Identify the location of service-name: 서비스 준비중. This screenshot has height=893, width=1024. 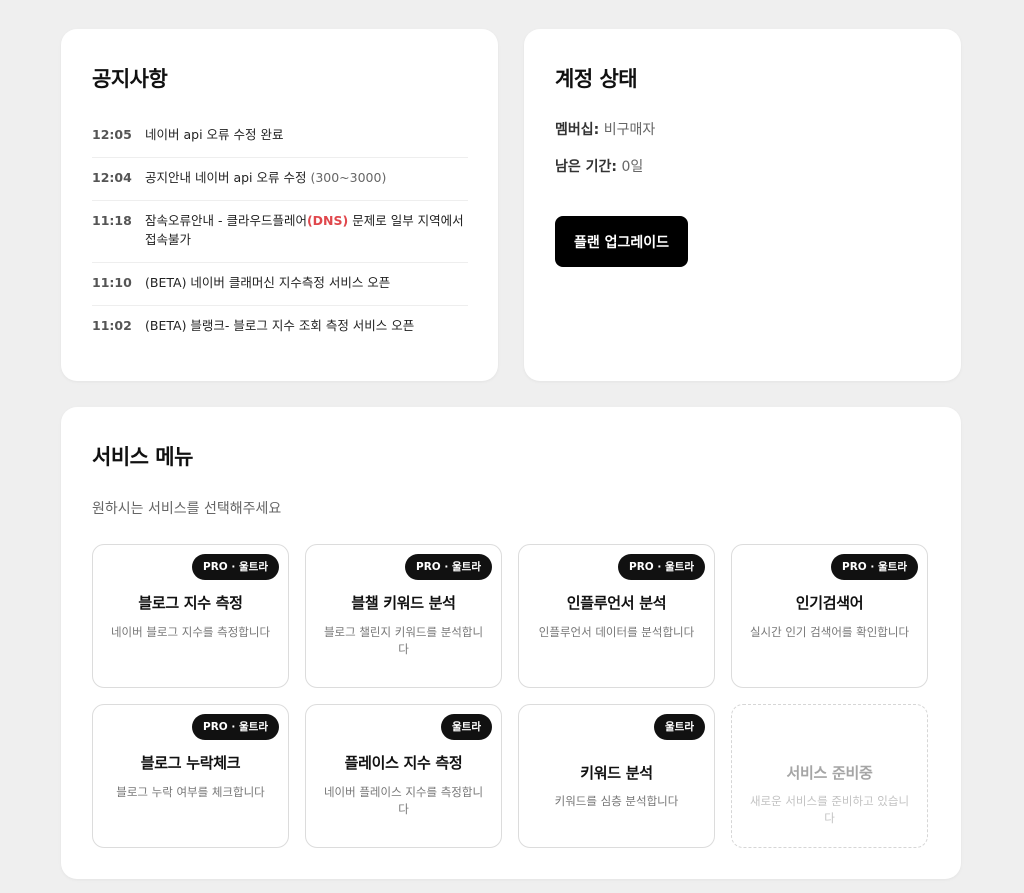
(829, 773).